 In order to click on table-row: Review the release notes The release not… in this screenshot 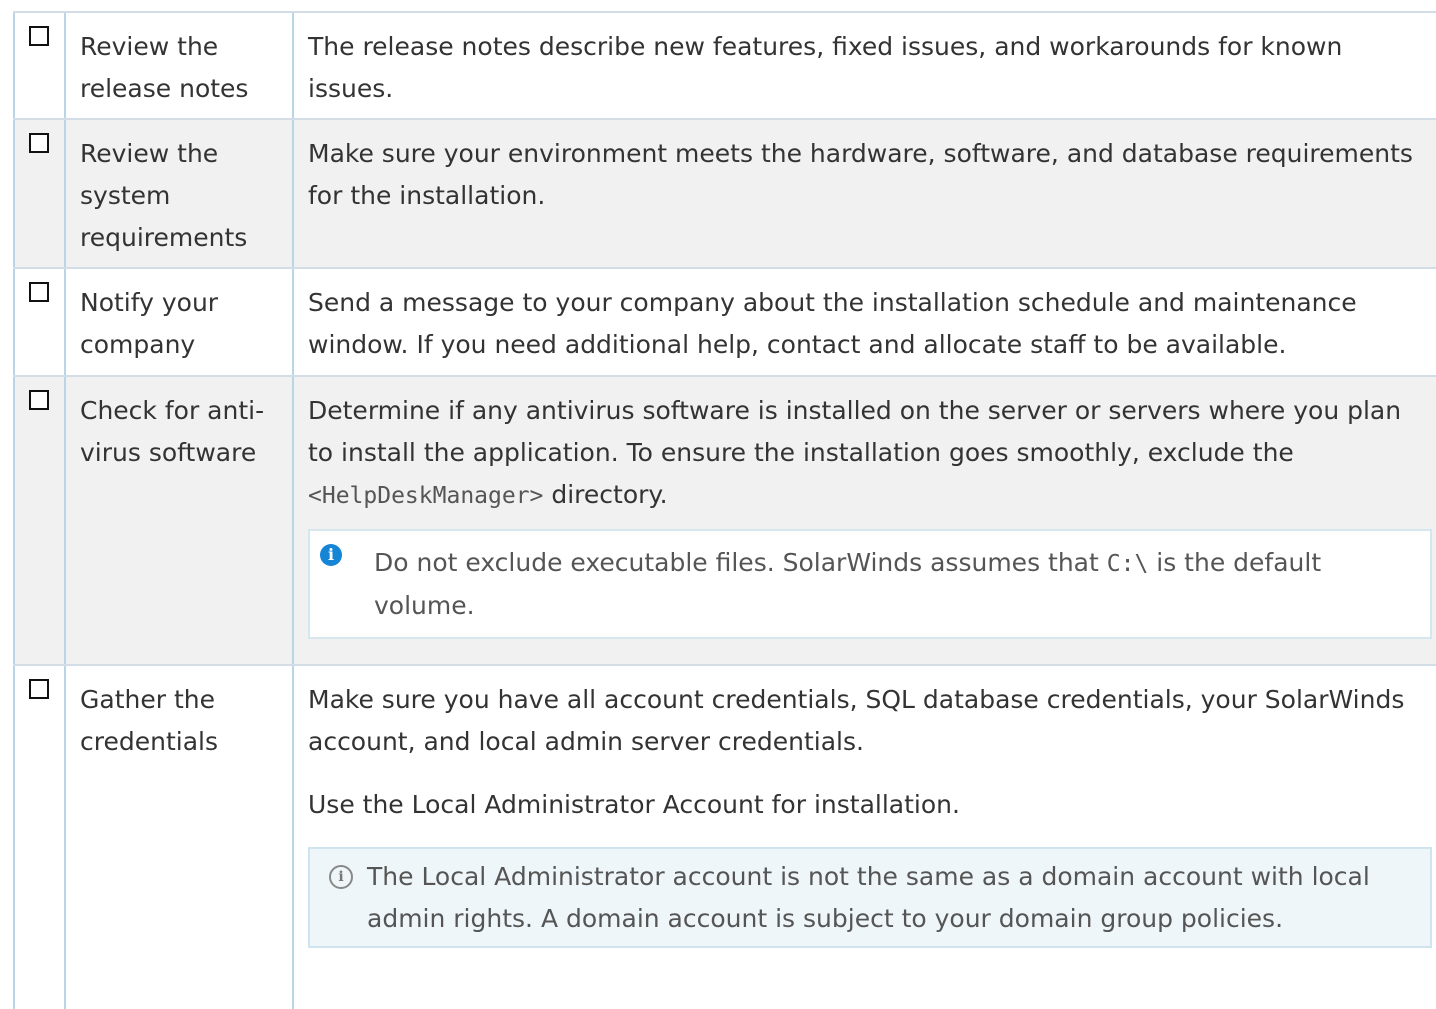, I will do `click(724, 64)`.